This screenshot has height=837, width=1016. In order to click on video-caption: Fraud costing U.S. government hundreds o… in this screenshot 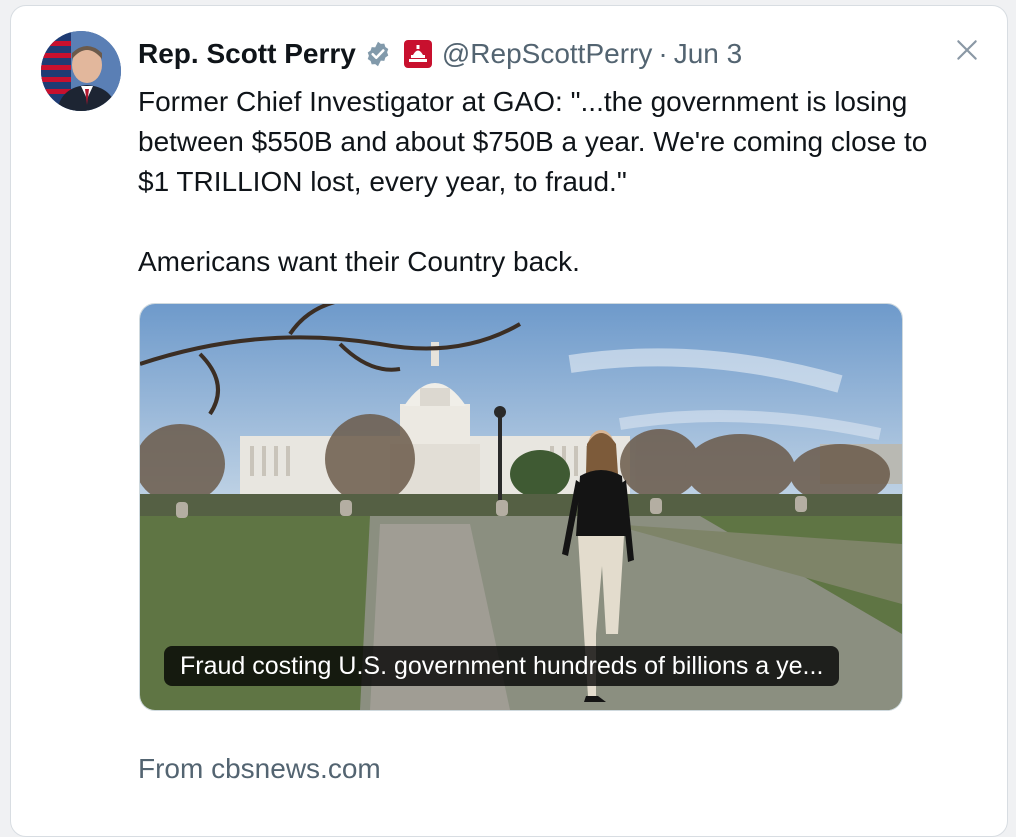, I will do `click(502, 666)`.